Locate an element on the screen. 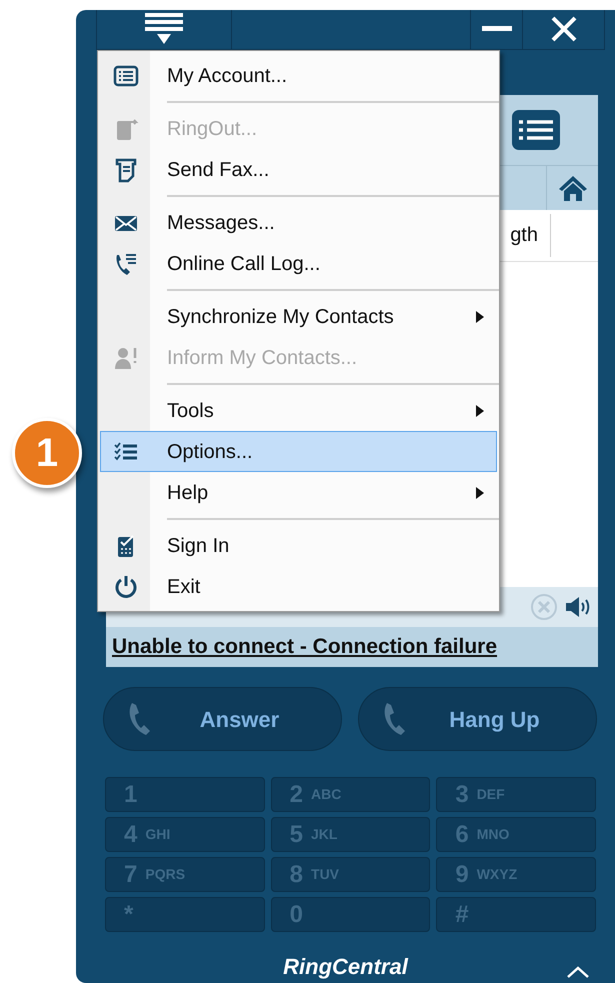 Image resolution: width=615 pixels, height=983 pixels. speaker-icon is located at coordinates (578, 607).